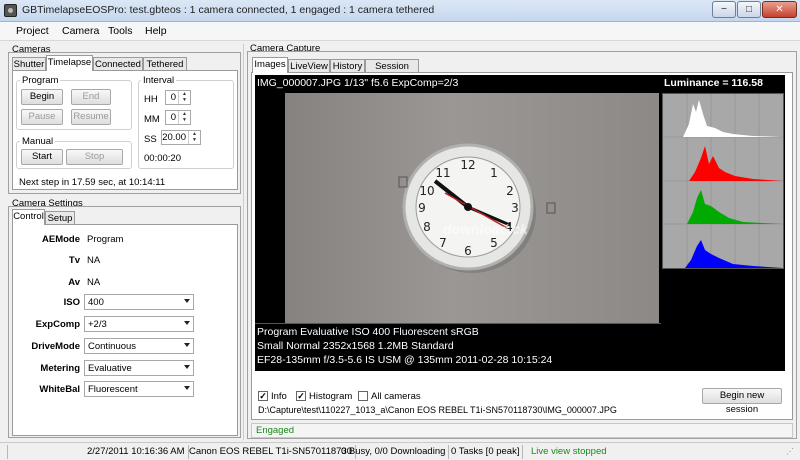  Describe the element at coordinates (151, 99) in the screenshot. I see `hh-label: HH` at that location.